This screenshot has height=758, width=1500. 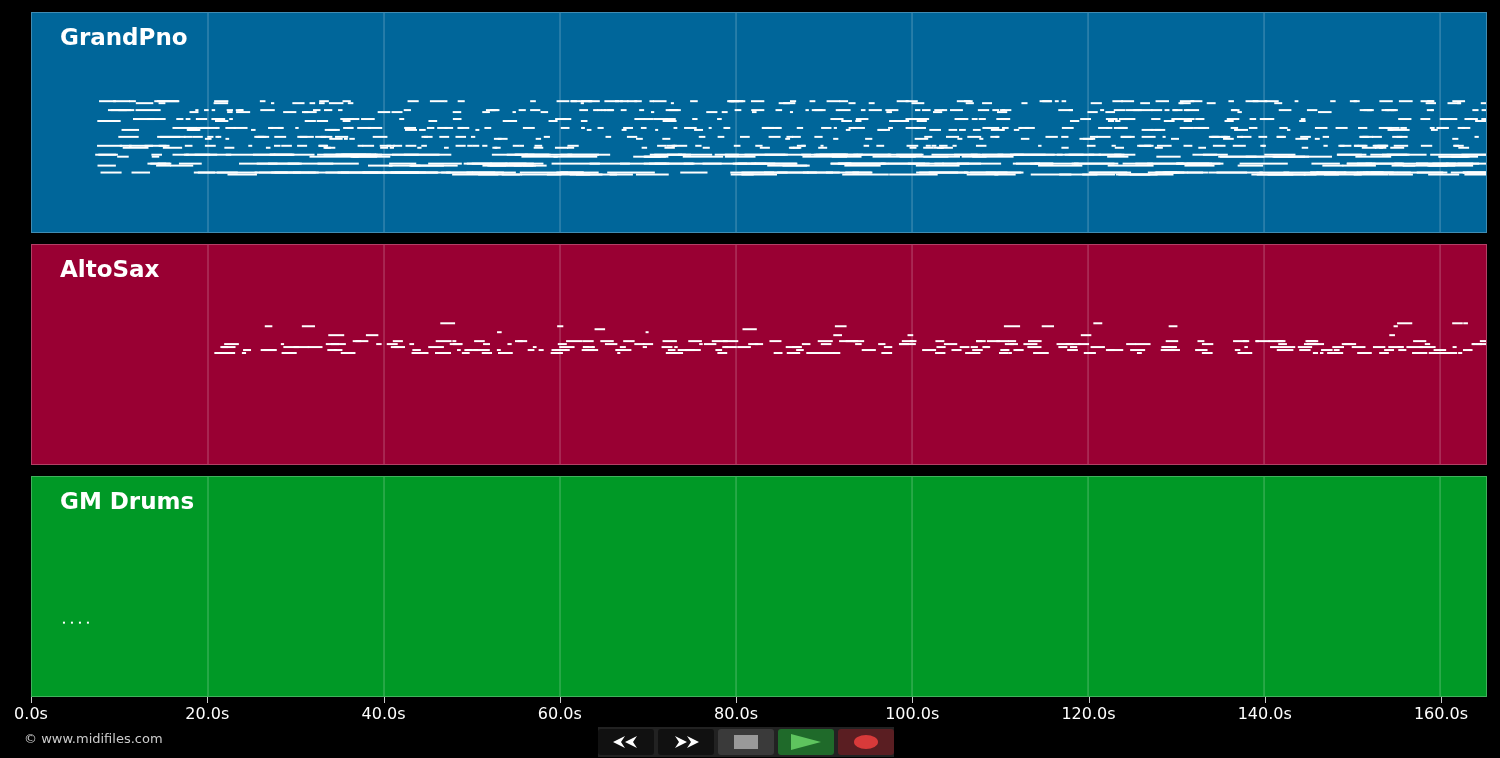 I want to click on time-label: 160.0s, so click(x=1441, y=714).